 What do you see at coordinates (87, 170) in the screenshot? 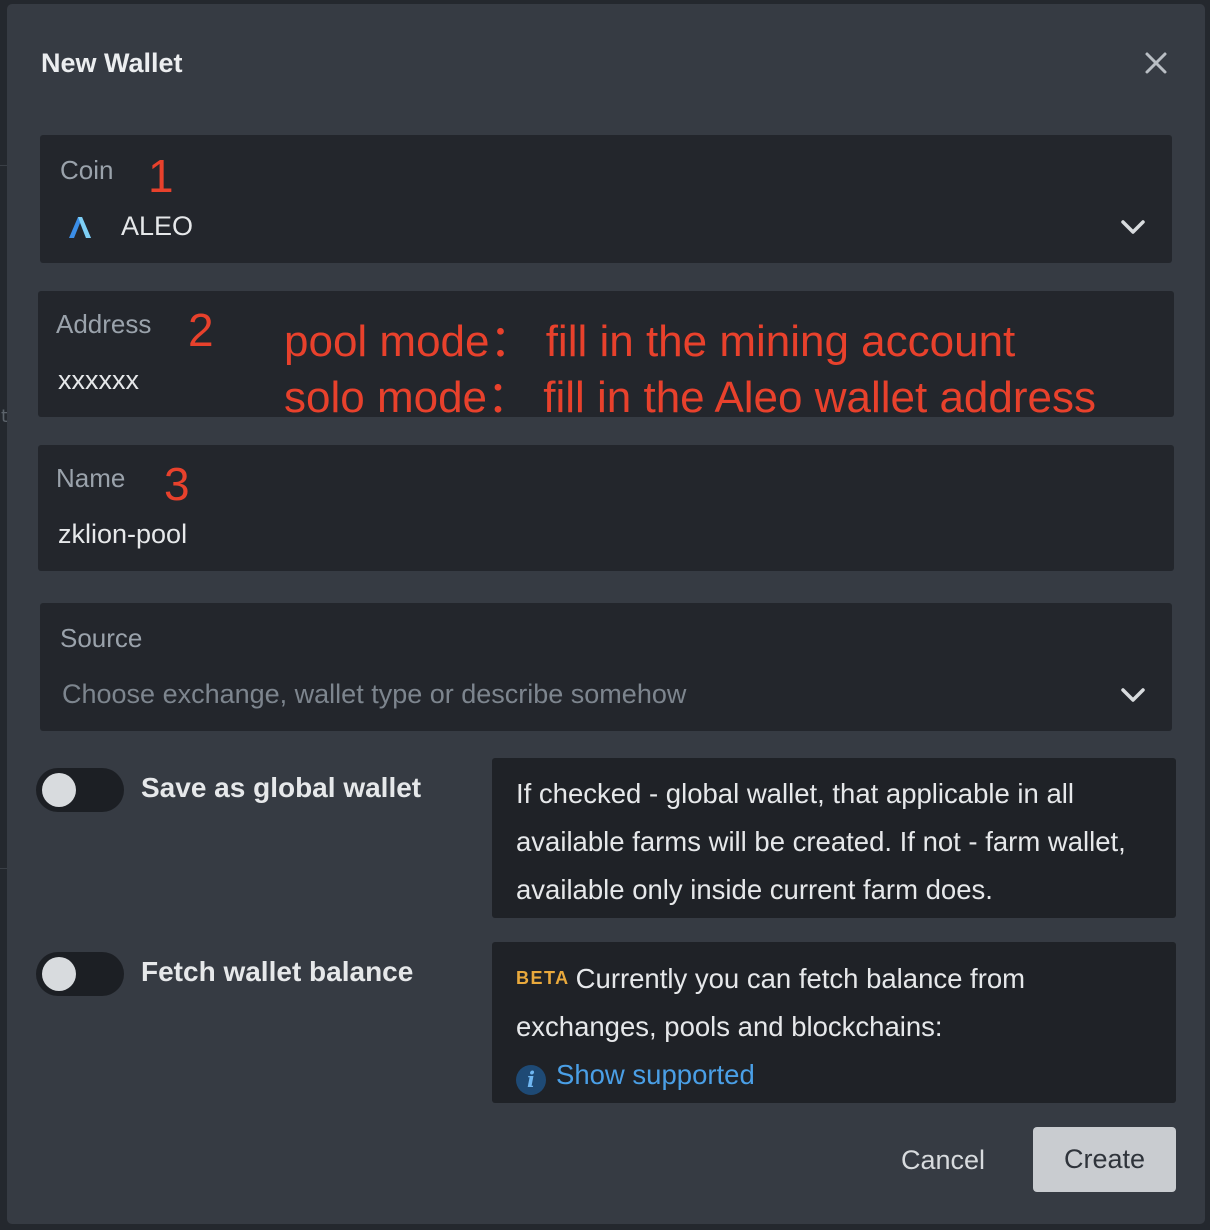
I see `coin-label: Coin` at bounding box center [87, 170].